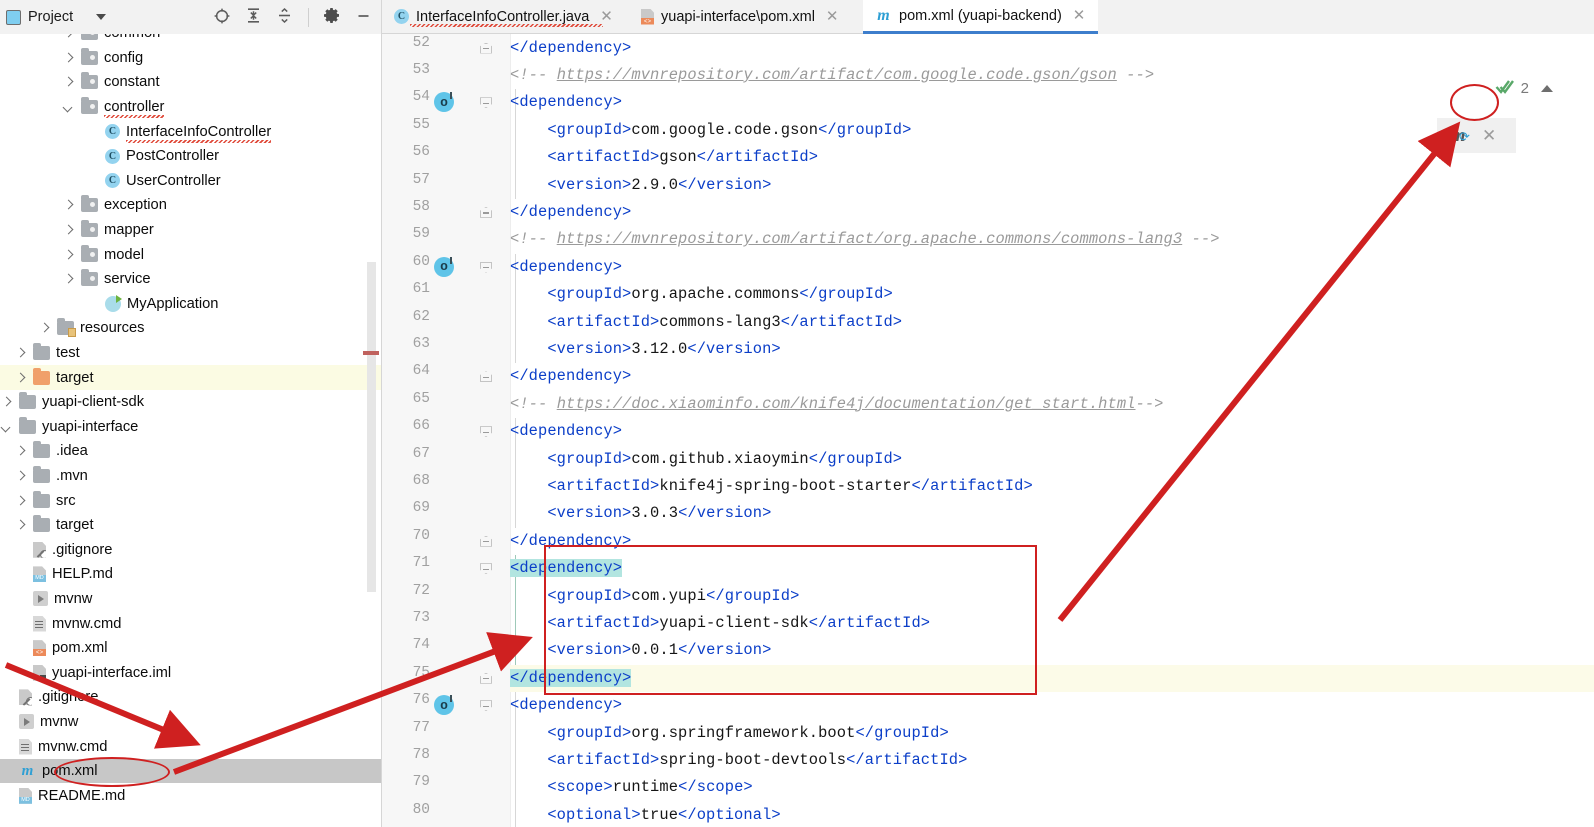  Describe the element at coordinates (1547, 88) in the screenshot. I see `chevron-up-icon` at that location.